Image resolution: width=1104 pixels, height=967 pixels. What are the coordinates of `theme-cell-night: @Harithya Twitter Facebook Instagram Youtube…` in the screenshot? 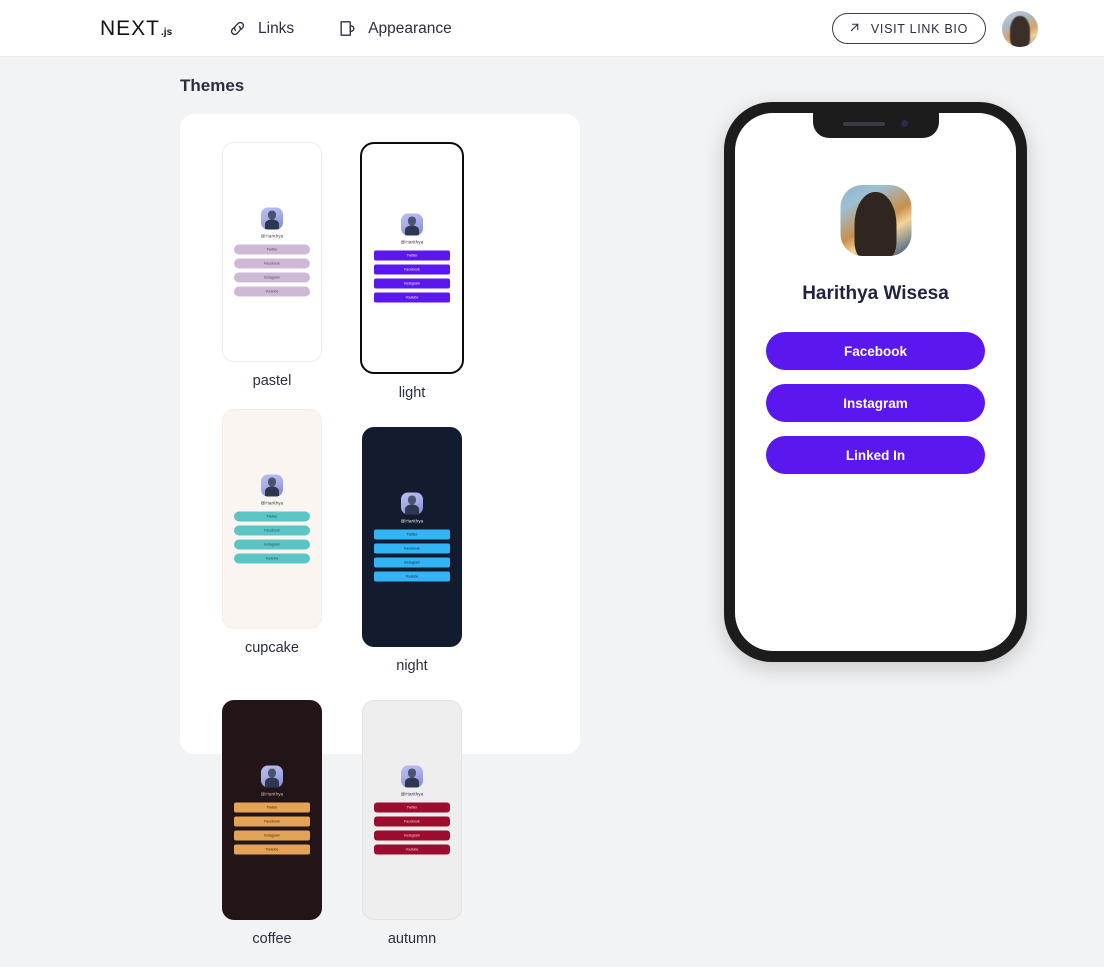 It's located at (412, 550).